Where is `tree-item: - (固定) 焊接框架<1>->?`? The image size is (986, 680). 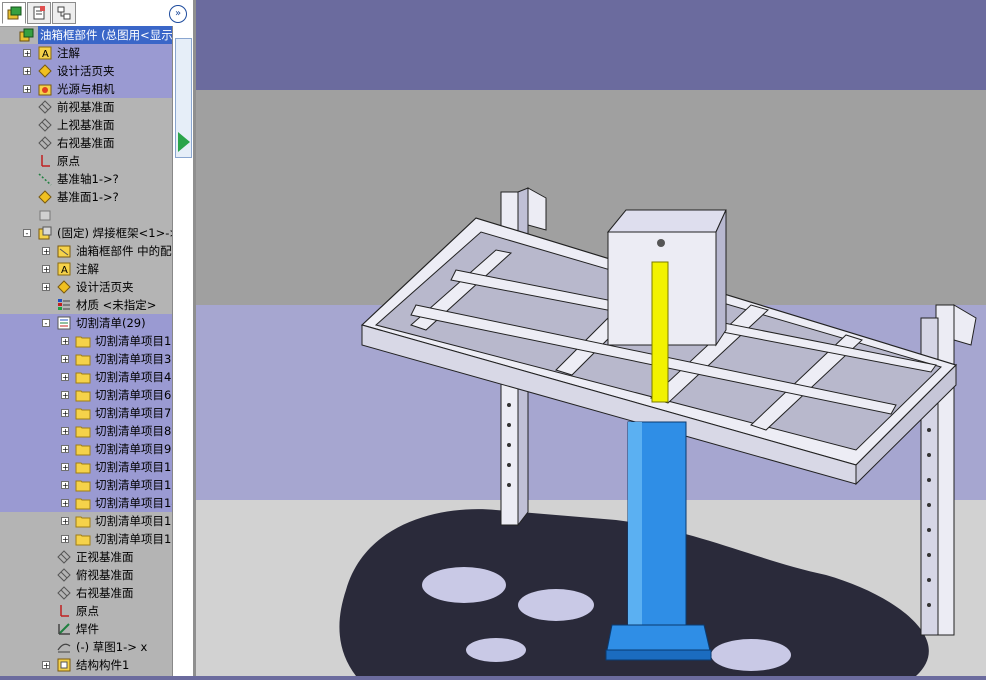 tree-item: - (固定) 焊接框架<1>->? is located at coordinates (86, 233).